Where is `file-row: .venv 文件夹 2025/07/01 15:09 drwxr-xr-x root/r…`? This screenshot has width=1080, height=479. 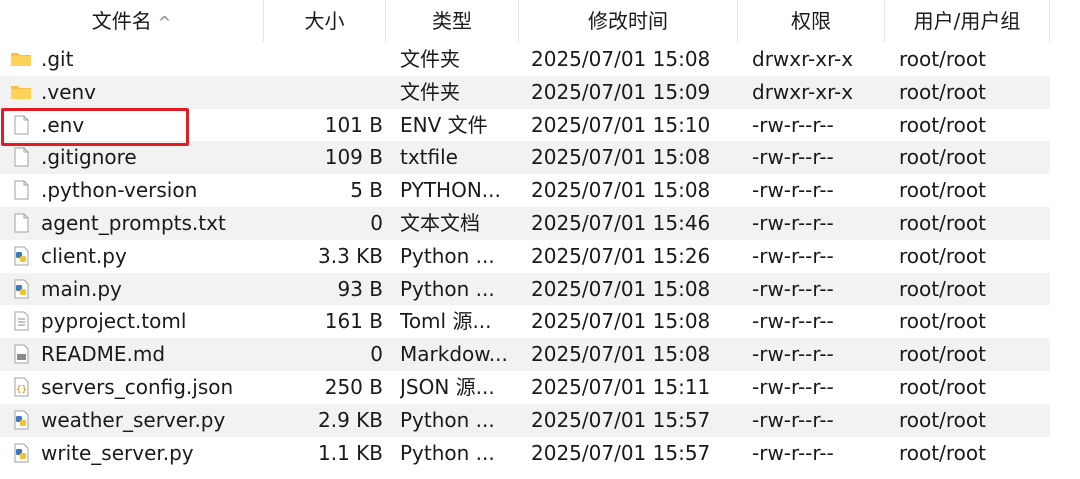
file-row: .venv 文件夹 2025/07/01 15:09 drwxr-xr-x root/r… is located at coordinates (525, 92).